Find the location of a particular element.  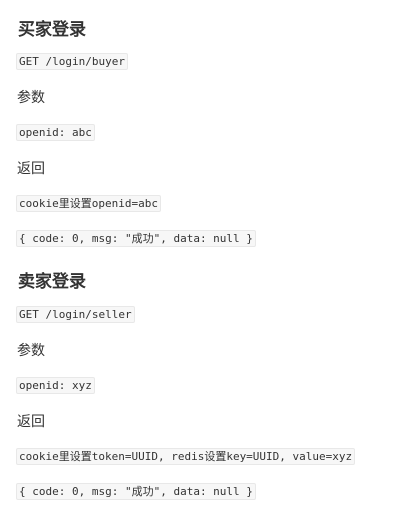

seller-endpoint-code: GET /login/seller is located at coordinates (75, 314).